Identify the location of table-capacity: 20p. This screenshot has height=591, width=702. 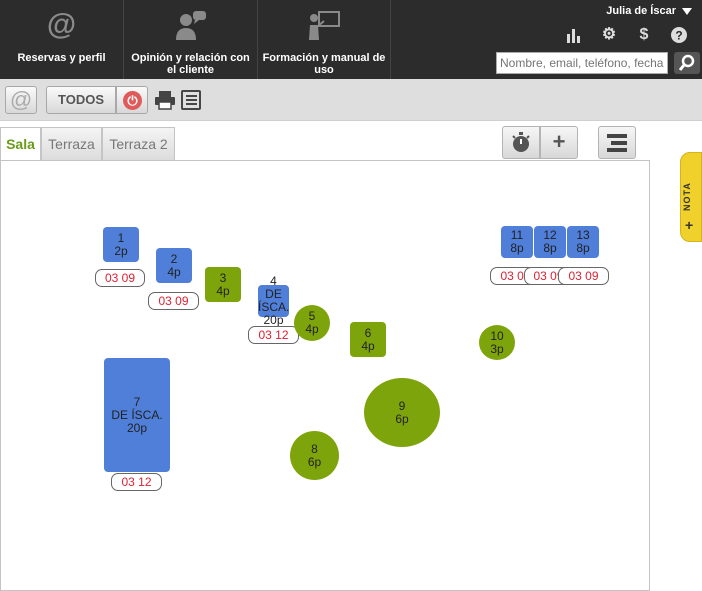
(137, 427).